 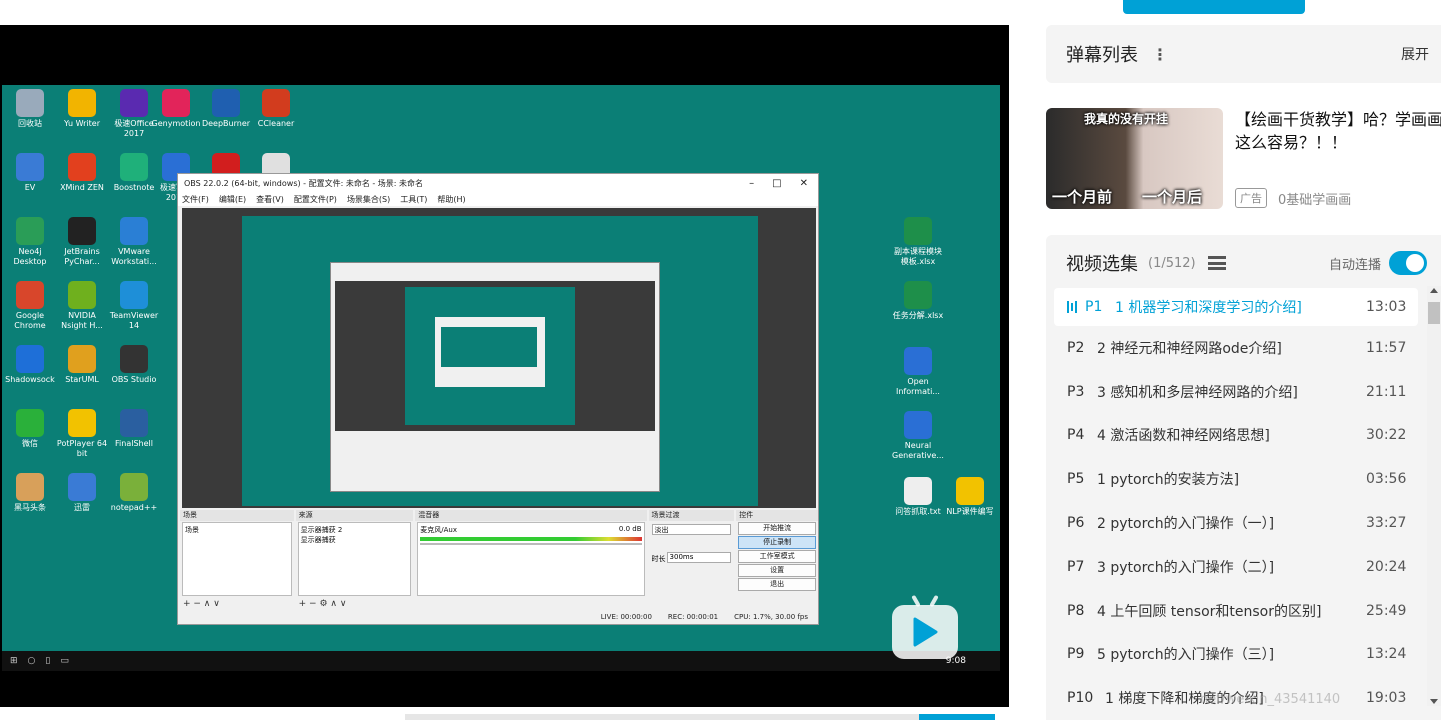 I want to click on desktop-icon-label: 任务分解.xlsx, so click(x=918, y=315).